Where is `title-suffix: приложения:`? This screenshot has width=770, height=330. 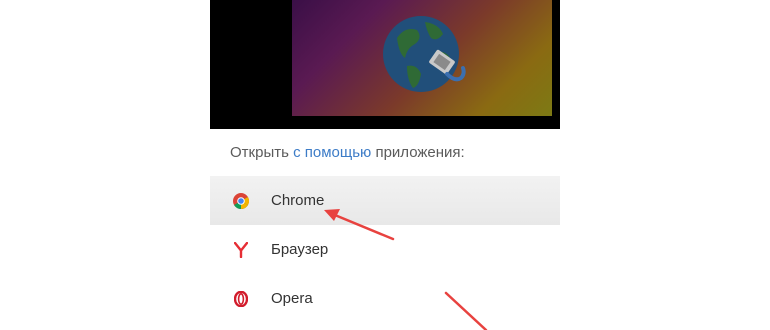
title-suffix: приложения: is located at coordinates (418, 152).